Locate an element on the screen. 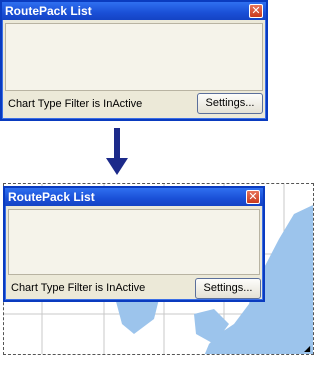 The height and width of the screenshot is (365, 320). routepack-list is located at coordinates (134, 242).